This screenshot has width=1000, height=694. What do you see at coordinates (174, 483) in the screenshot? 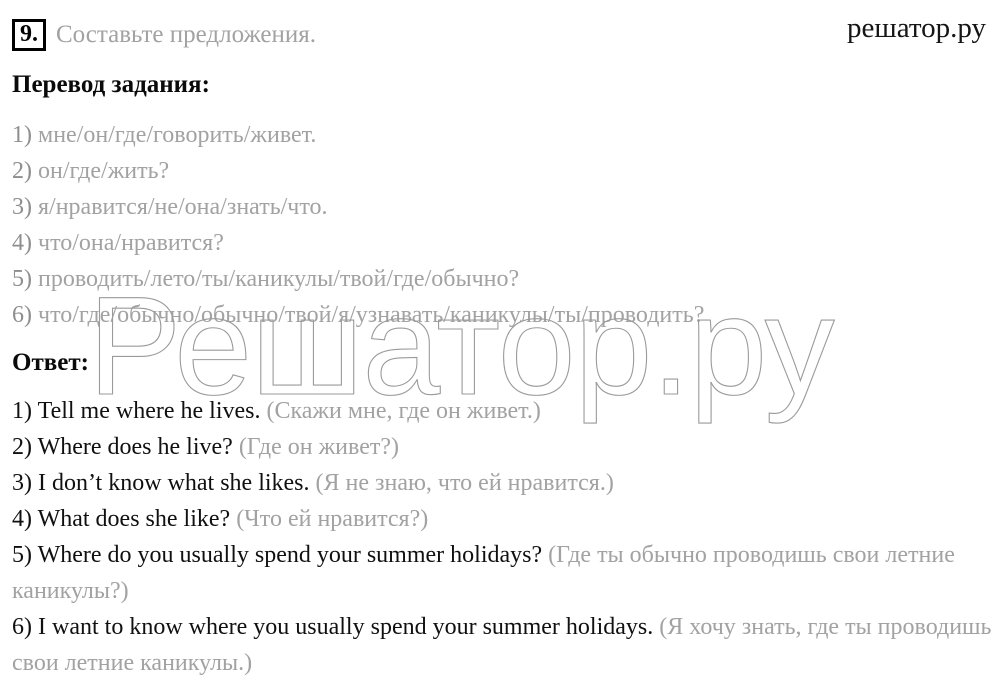
I see `answer-english: I don’t know what she likes.` at bounding box center [174, 483].